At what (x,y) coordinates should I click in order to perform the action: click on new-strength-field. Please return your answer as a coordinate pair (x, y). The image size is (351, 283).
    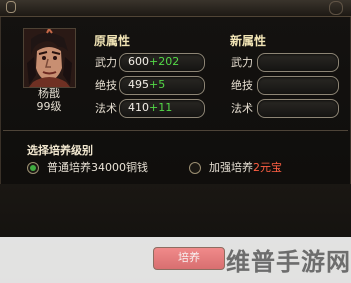
    Looking at the image, I should click on (298, 62).